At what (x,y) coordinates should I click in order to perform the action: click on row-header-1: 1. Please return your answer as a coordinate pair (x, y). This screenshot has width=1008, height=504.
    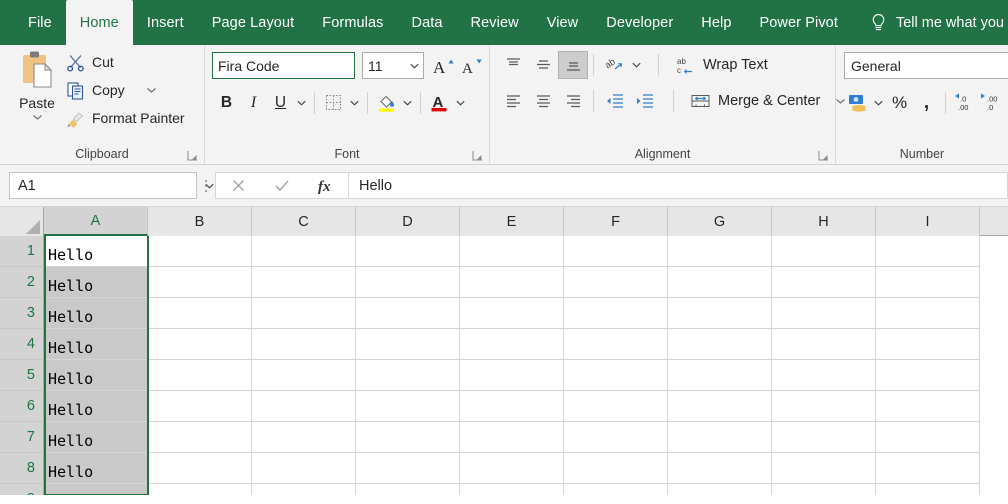
    Looking at the image, I should click on (22, 251).